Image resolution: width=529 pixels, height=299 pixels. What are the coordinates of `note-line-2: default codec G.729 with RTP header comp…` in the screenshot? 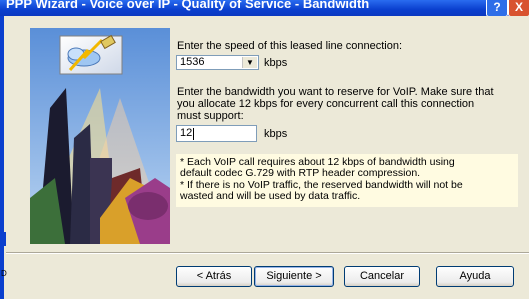 It's located at (300, 173).